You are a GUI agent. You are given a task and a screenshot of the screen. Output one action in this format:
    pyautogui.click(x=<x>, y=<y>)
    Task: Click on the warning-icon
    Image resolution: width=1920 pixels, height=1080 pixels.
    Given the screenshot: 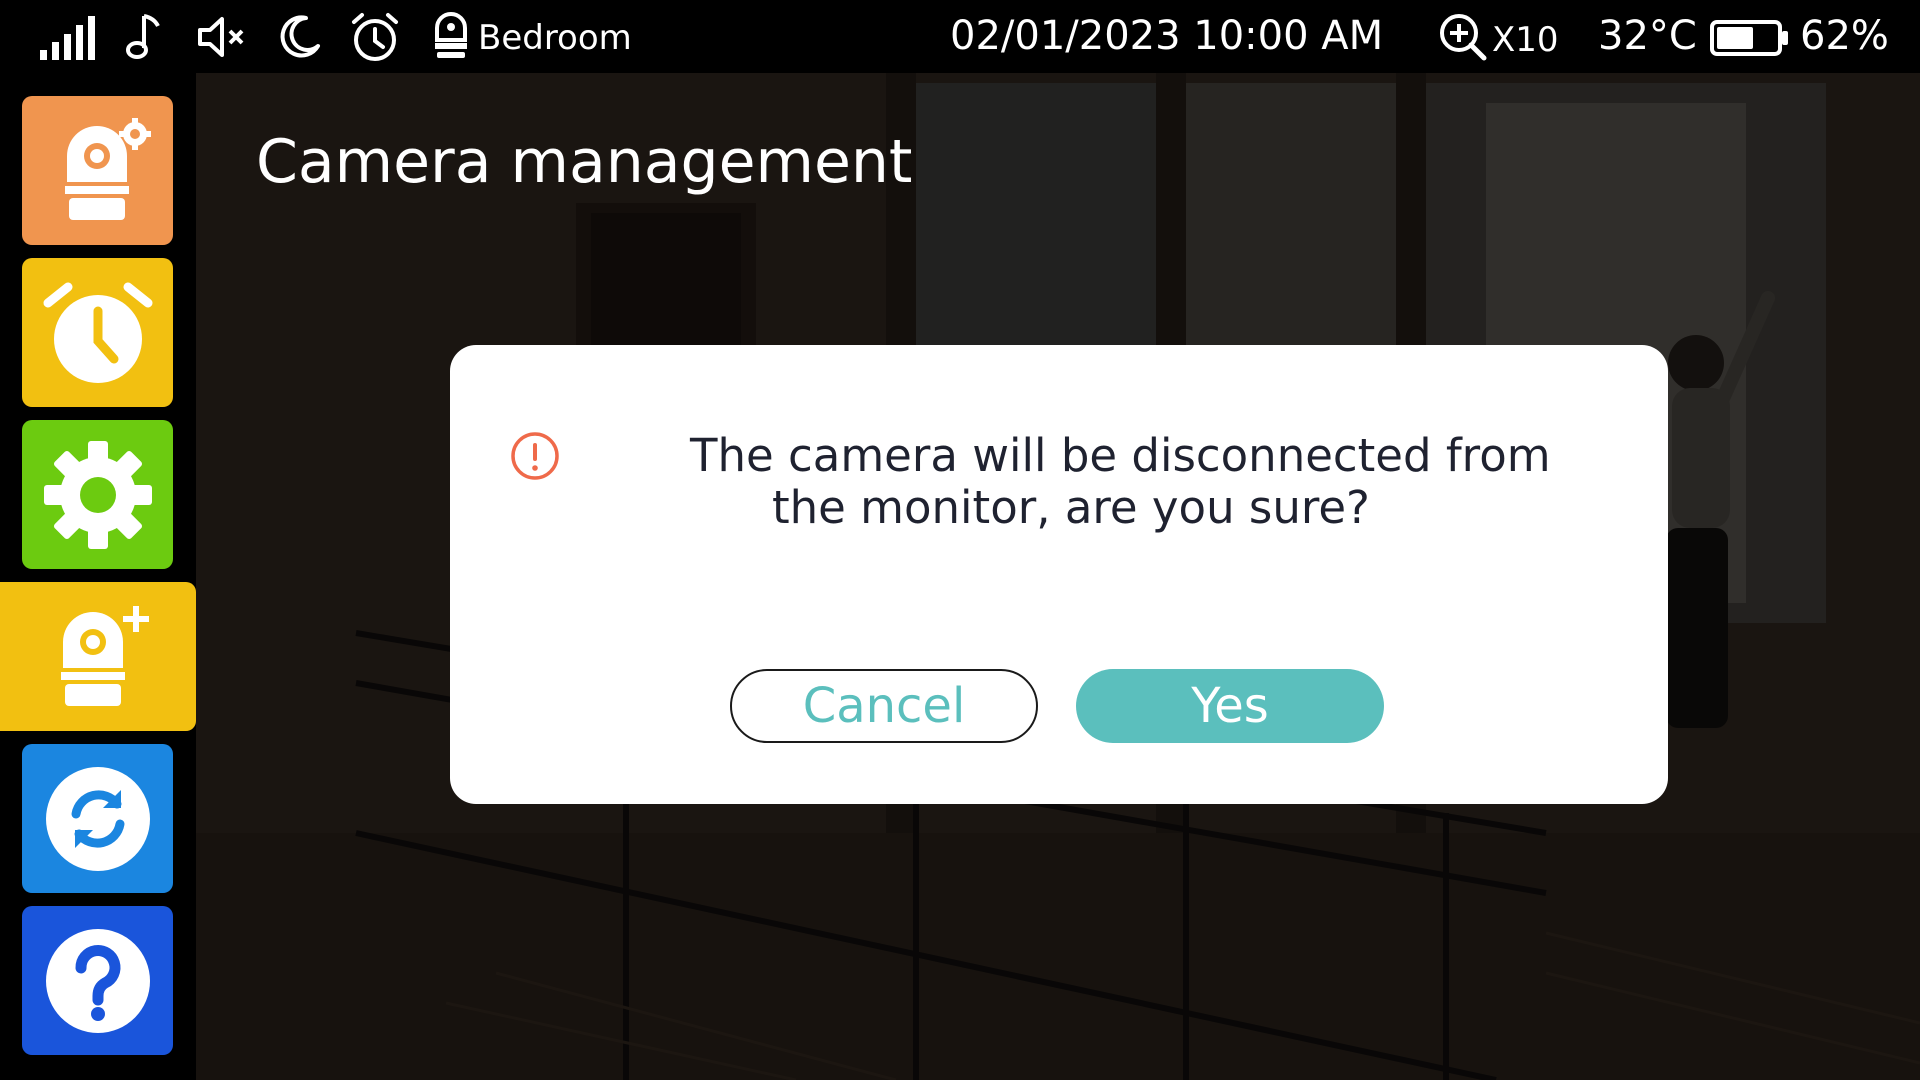 What is the action you would take?
    pyautogui.click(x=535, y=456)
    